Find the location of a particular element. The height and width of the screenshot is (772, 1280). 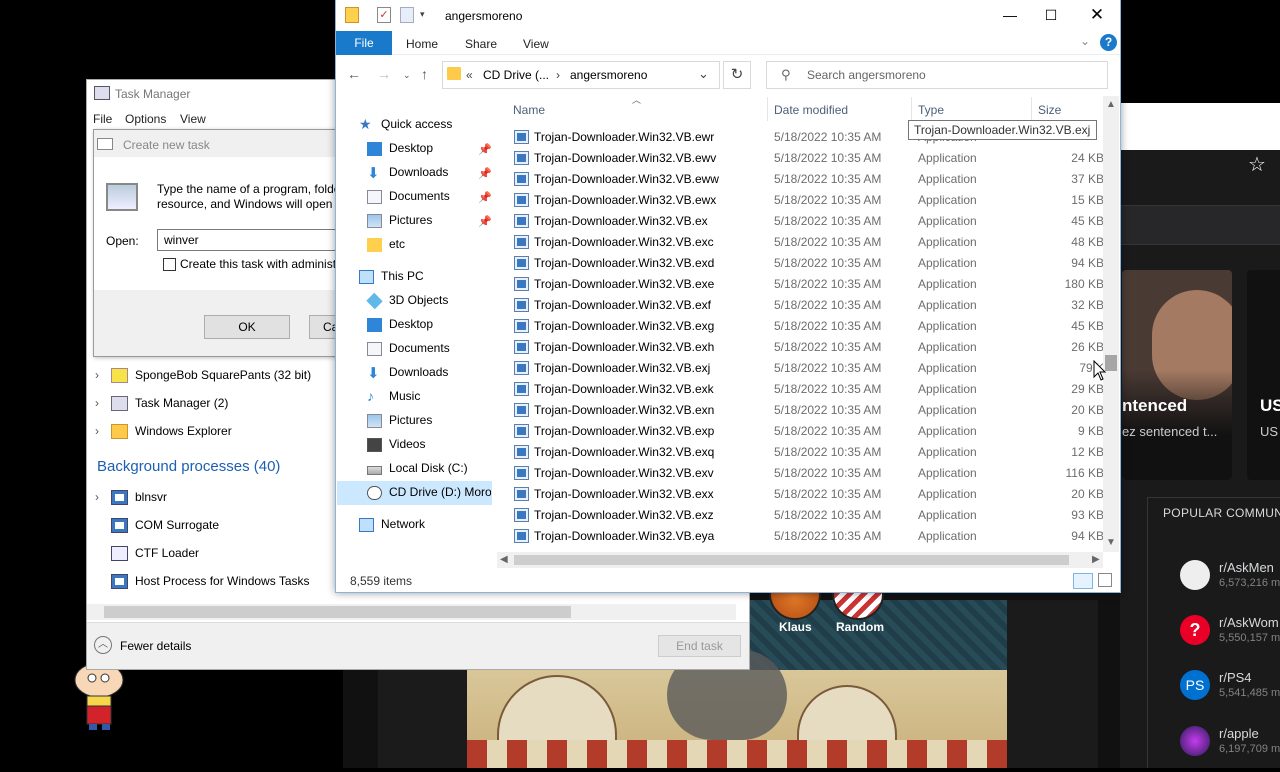

file-size: 20 KB is located at coordinates (1087, 494).